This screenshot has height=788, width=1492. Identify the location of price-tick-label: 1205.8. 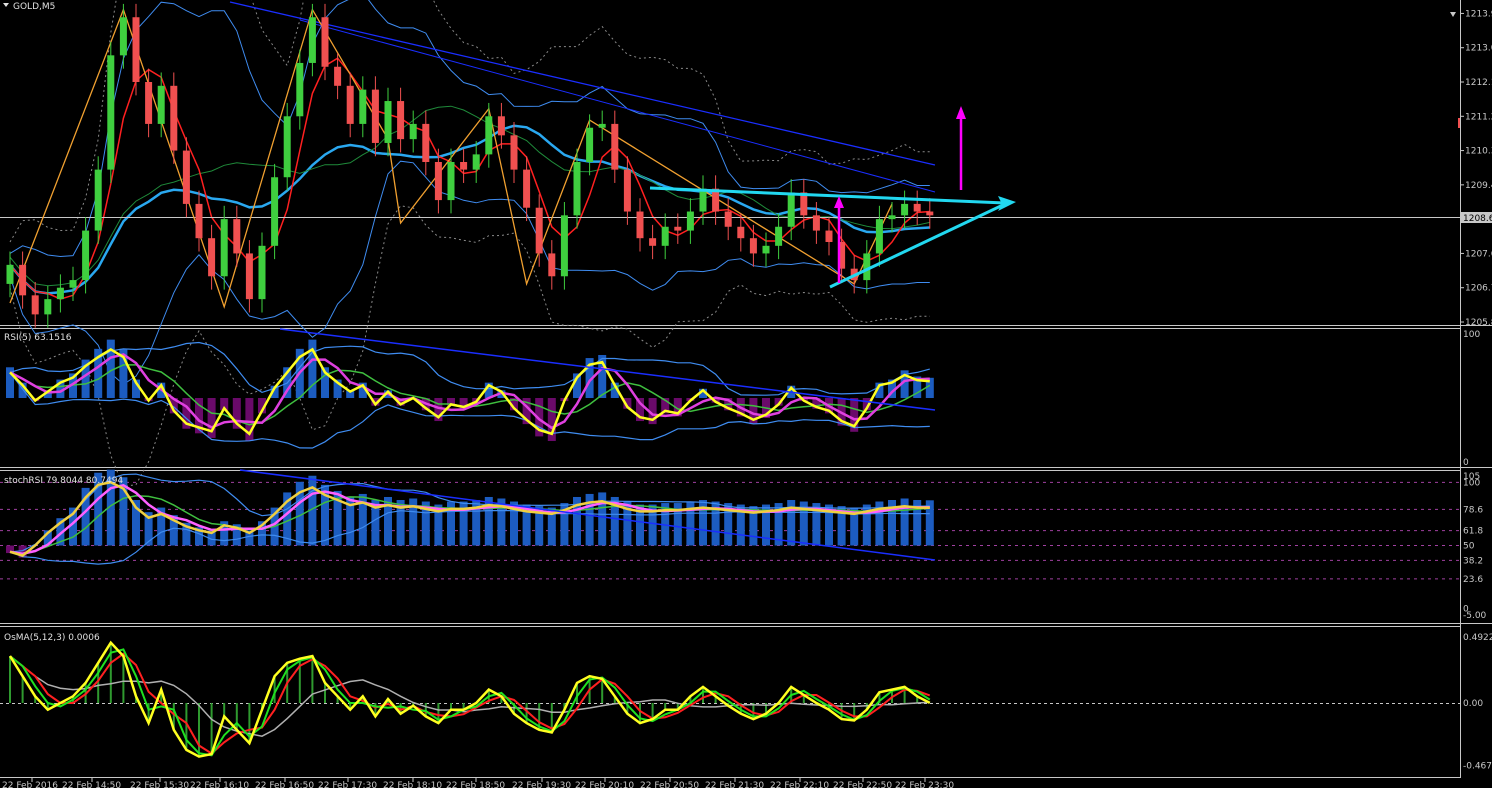
(1478, 323).